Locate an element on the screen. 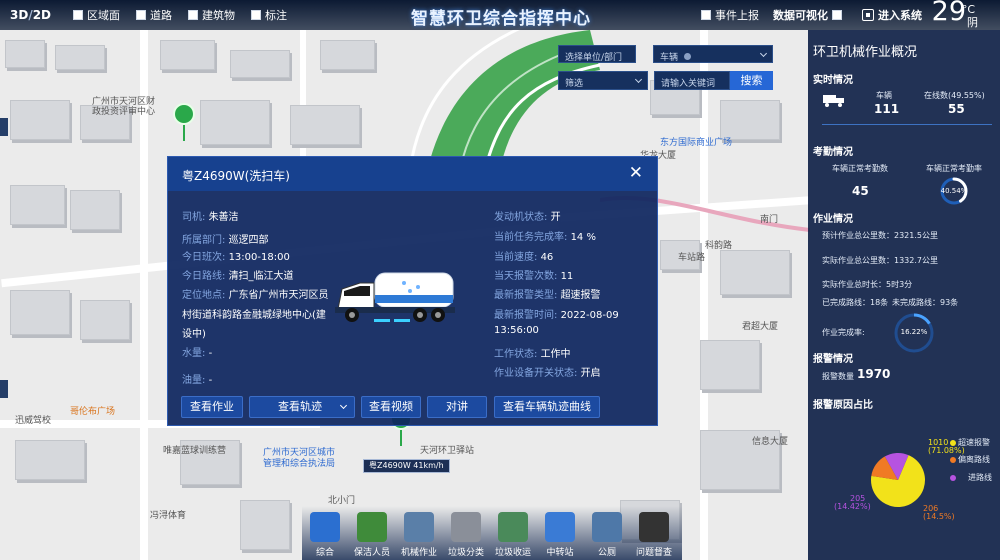 Image resolution: width=1000 pixels, height=560 pixels. vehicles-label: 车辆 is located at coordinates (884, 95).